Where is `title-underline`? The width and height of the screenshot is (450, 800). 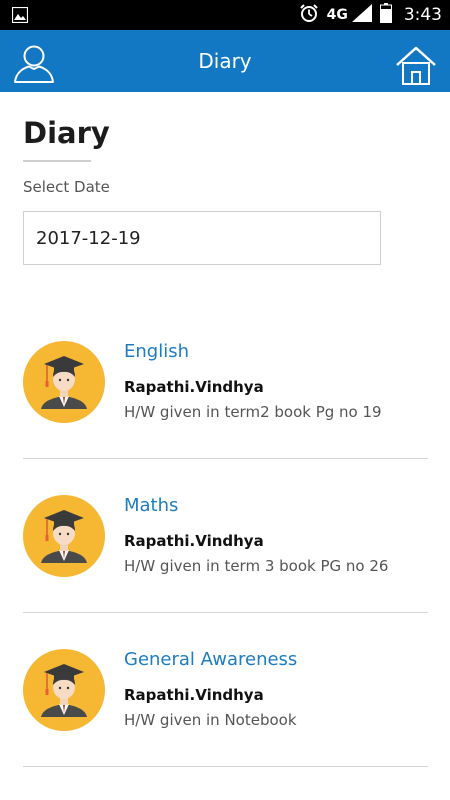 title-underline is located at coordinates (57, 161).